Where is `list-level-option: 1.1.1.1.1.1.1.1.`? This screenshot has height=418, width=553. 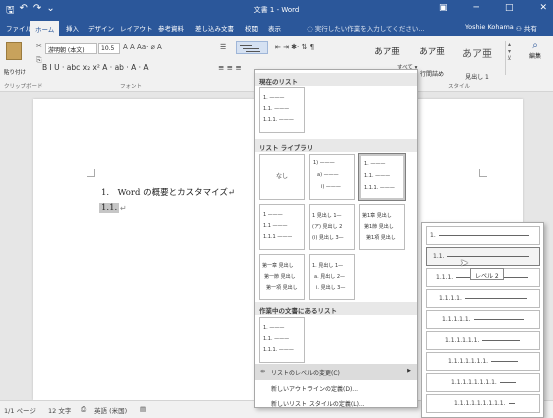
list-level-option: 1.1.1.1.1.1.1.1. is located at coordinates (483, 382).